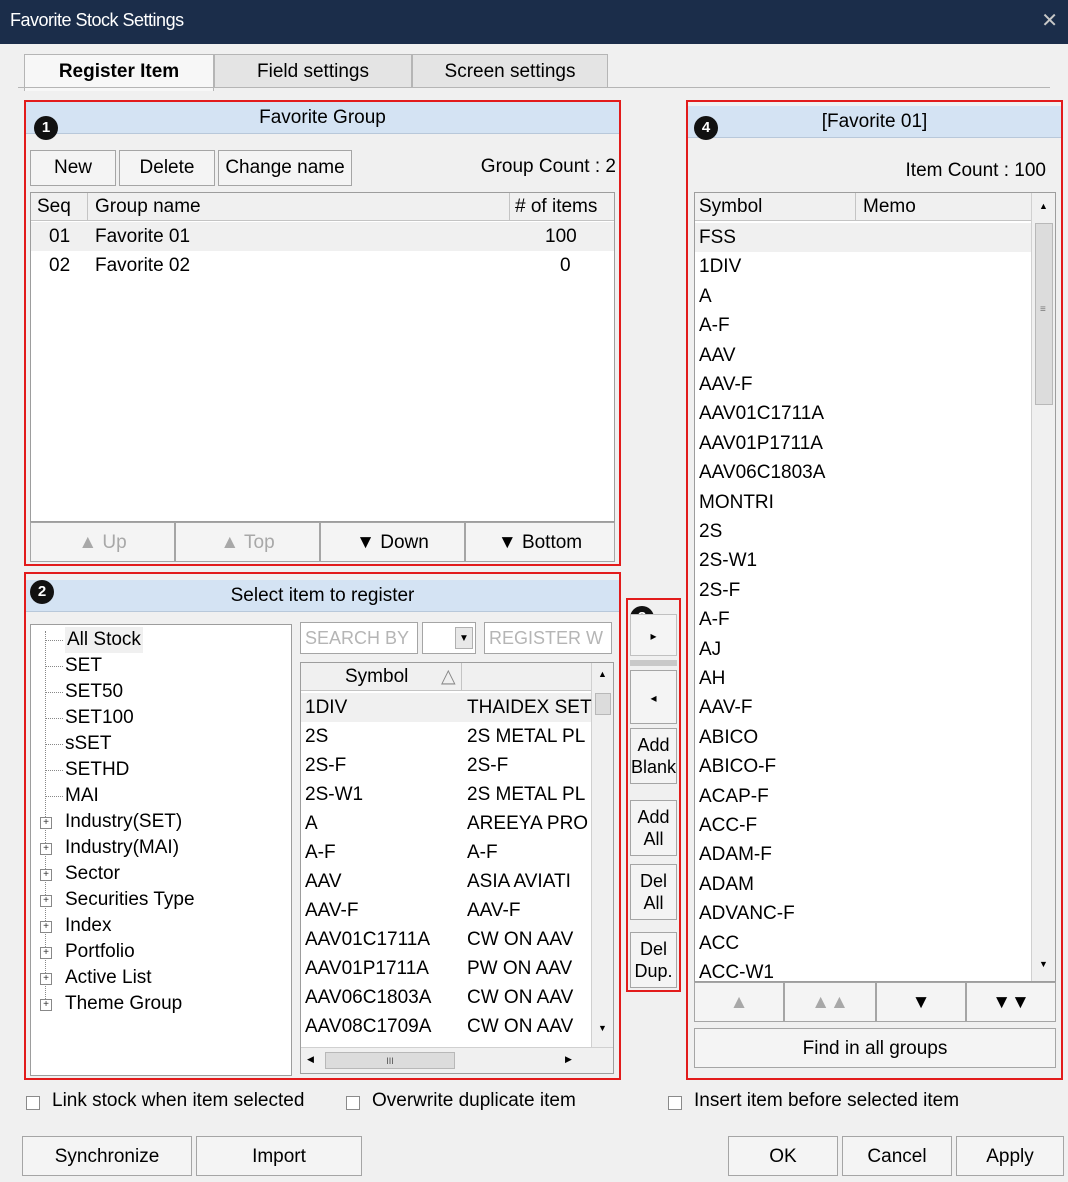 This screenshot has width=1068, height=1182. Describe the element at coordinates (653, 697) in the screenshot. I see `remove-item-button: ◂` at that location.